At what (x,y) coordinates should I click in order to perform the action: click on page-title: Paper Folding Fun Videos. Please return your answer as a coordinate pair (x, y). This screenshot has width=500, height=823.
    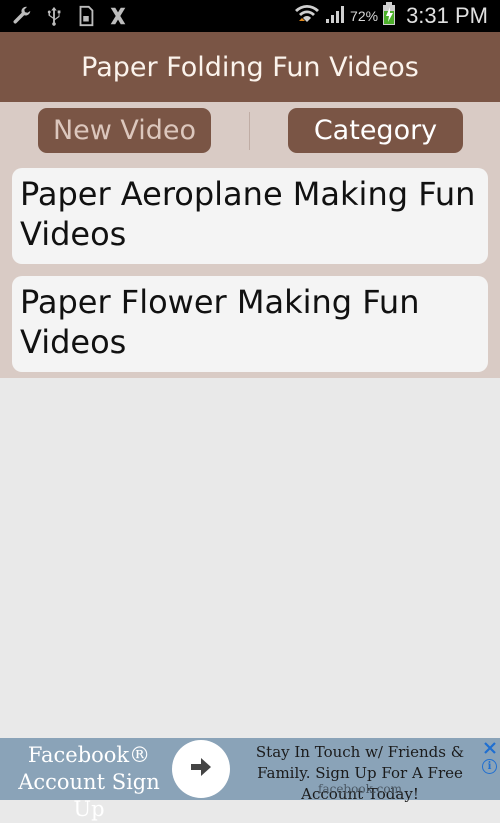
    Looking at the image, I should click on (250, 67).